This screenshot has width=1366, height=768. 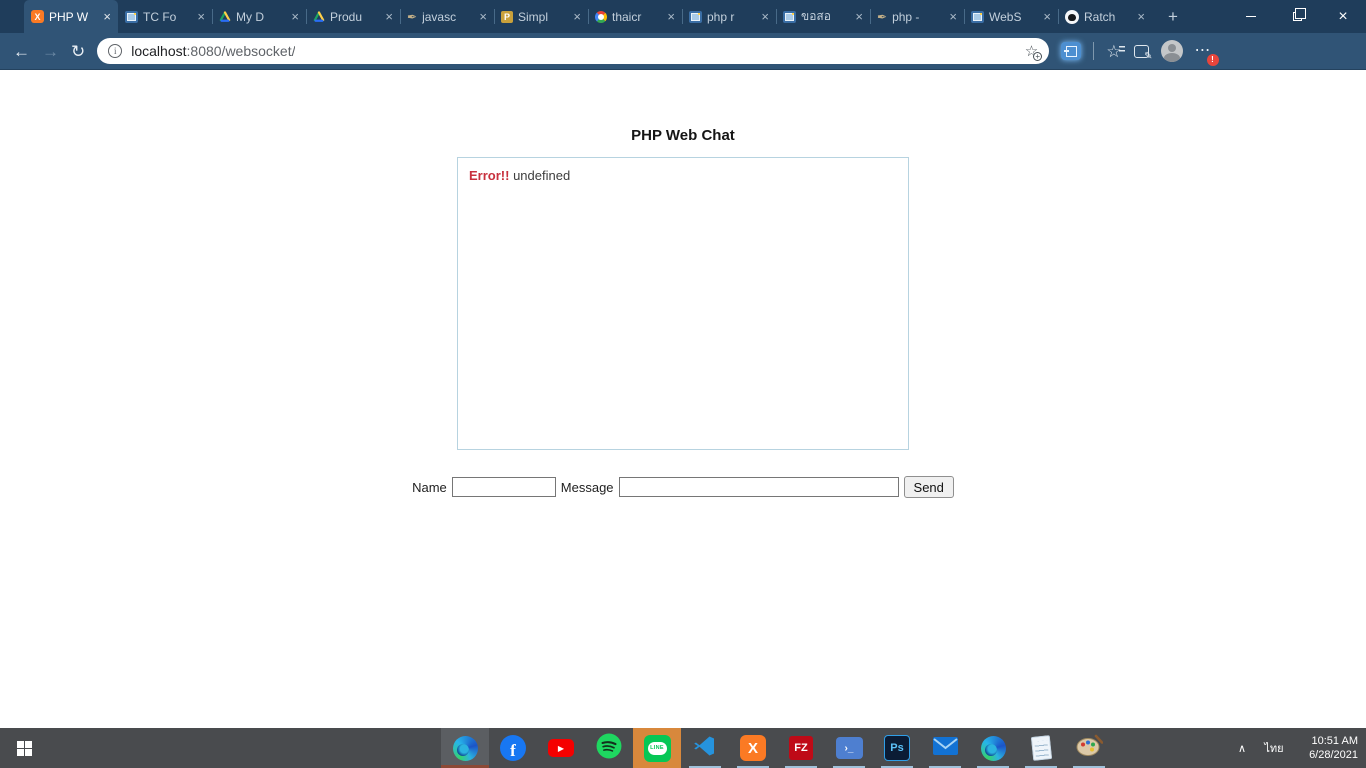 I want to click on tab-javascript: ✒ javasc ×, so click(x=447, y=16).